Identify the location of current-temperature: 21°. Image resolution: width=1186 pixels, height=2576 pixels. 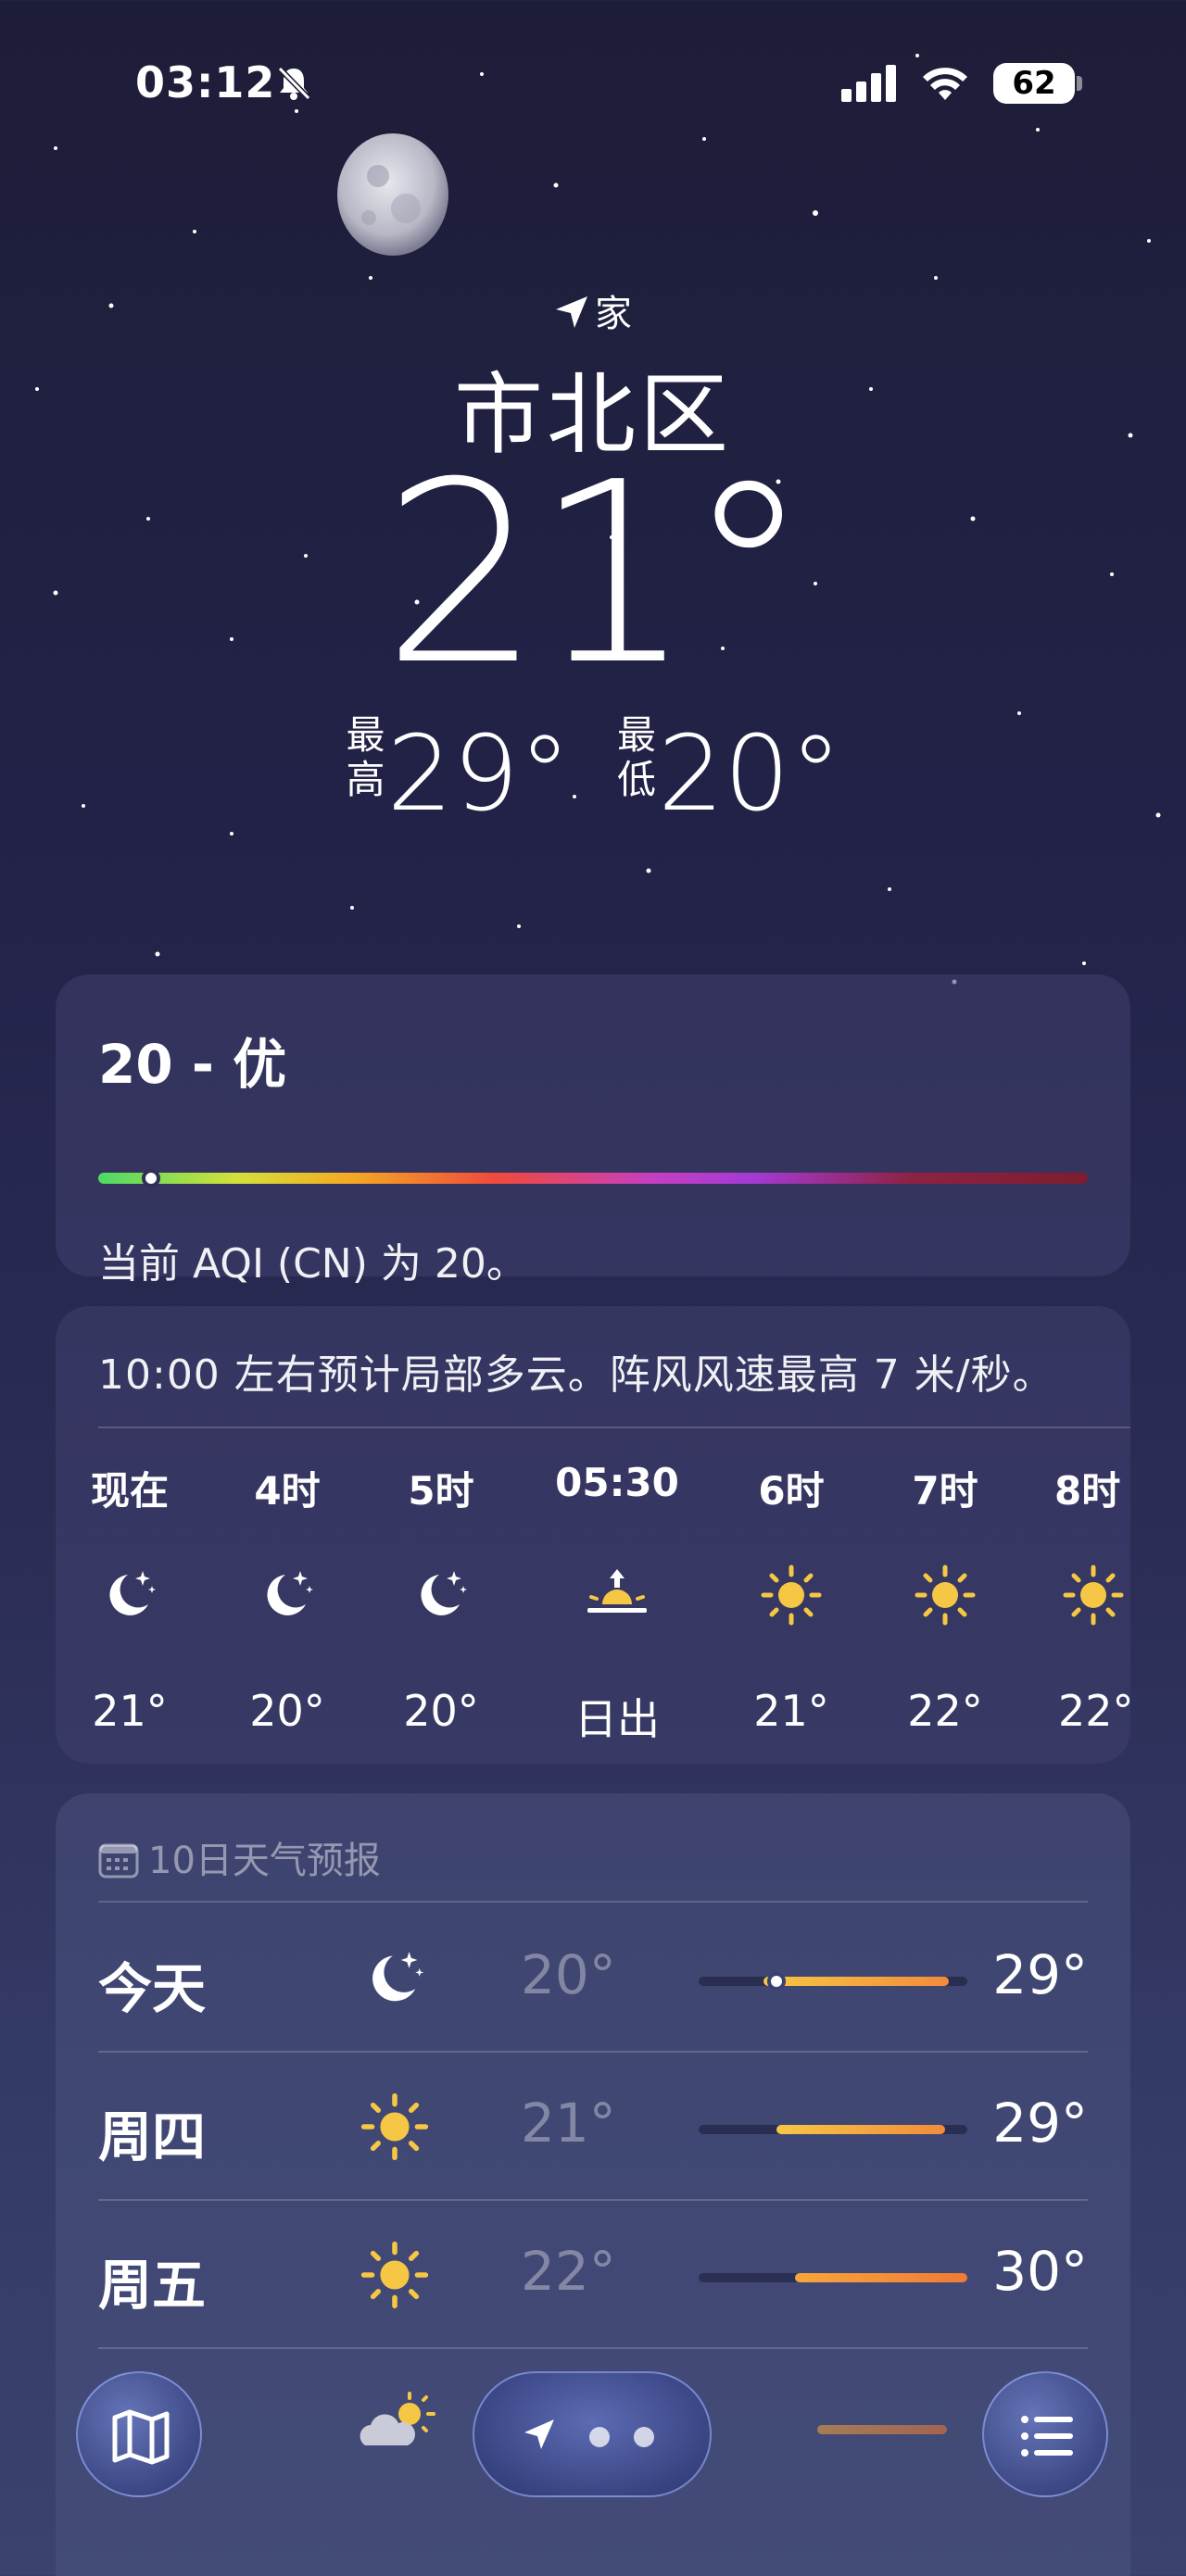
(597, 574).